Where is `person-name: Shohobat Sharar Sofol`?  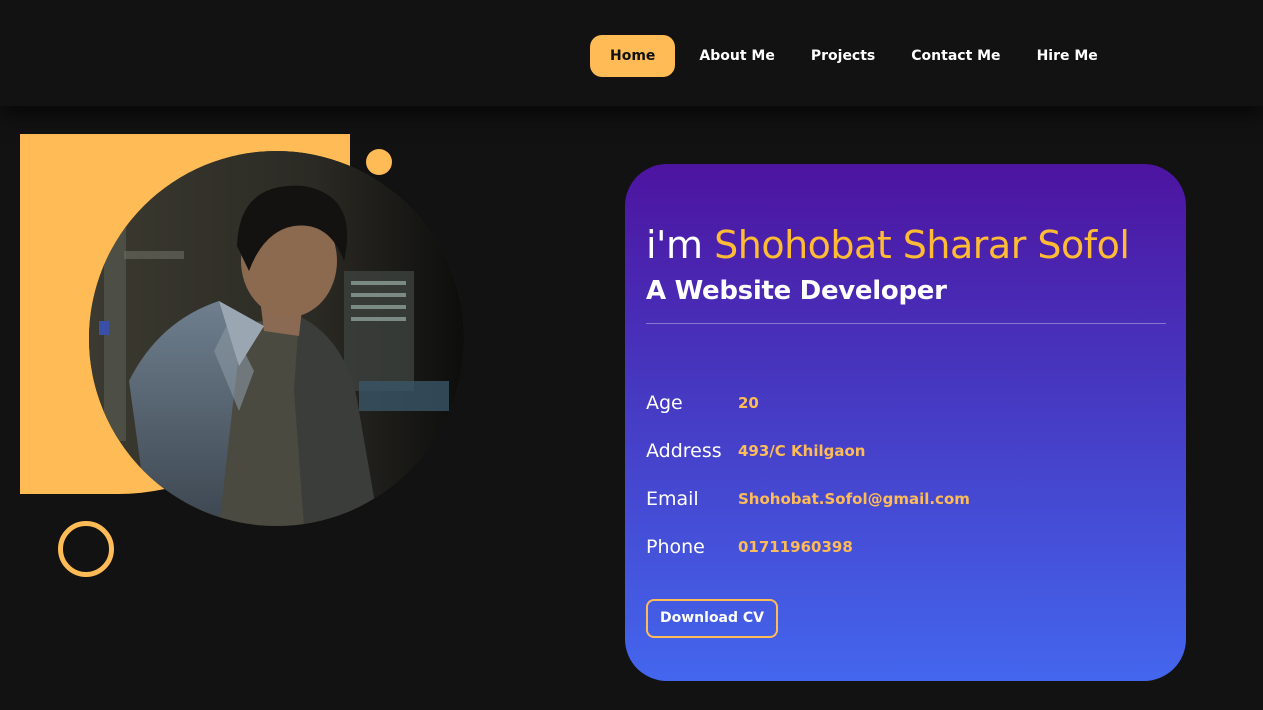 person-name: Shohobat Sharar Sofol is located at coordinates (922, 245).